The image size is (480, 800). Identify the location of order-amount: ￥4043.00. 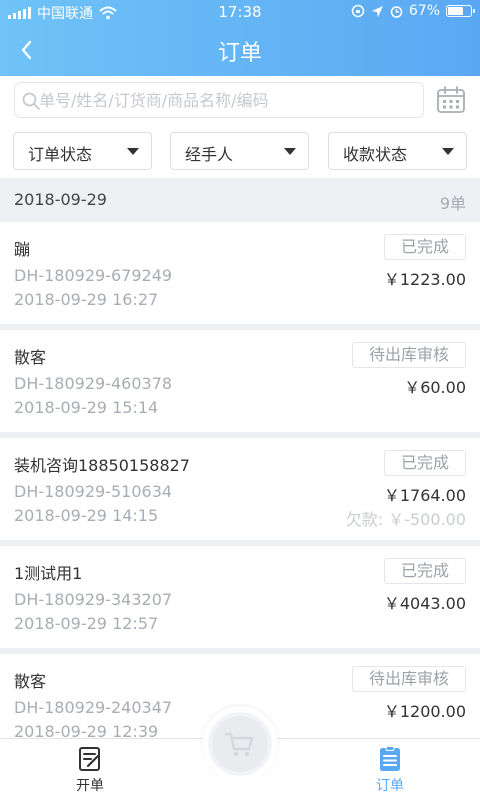
(424, 603).